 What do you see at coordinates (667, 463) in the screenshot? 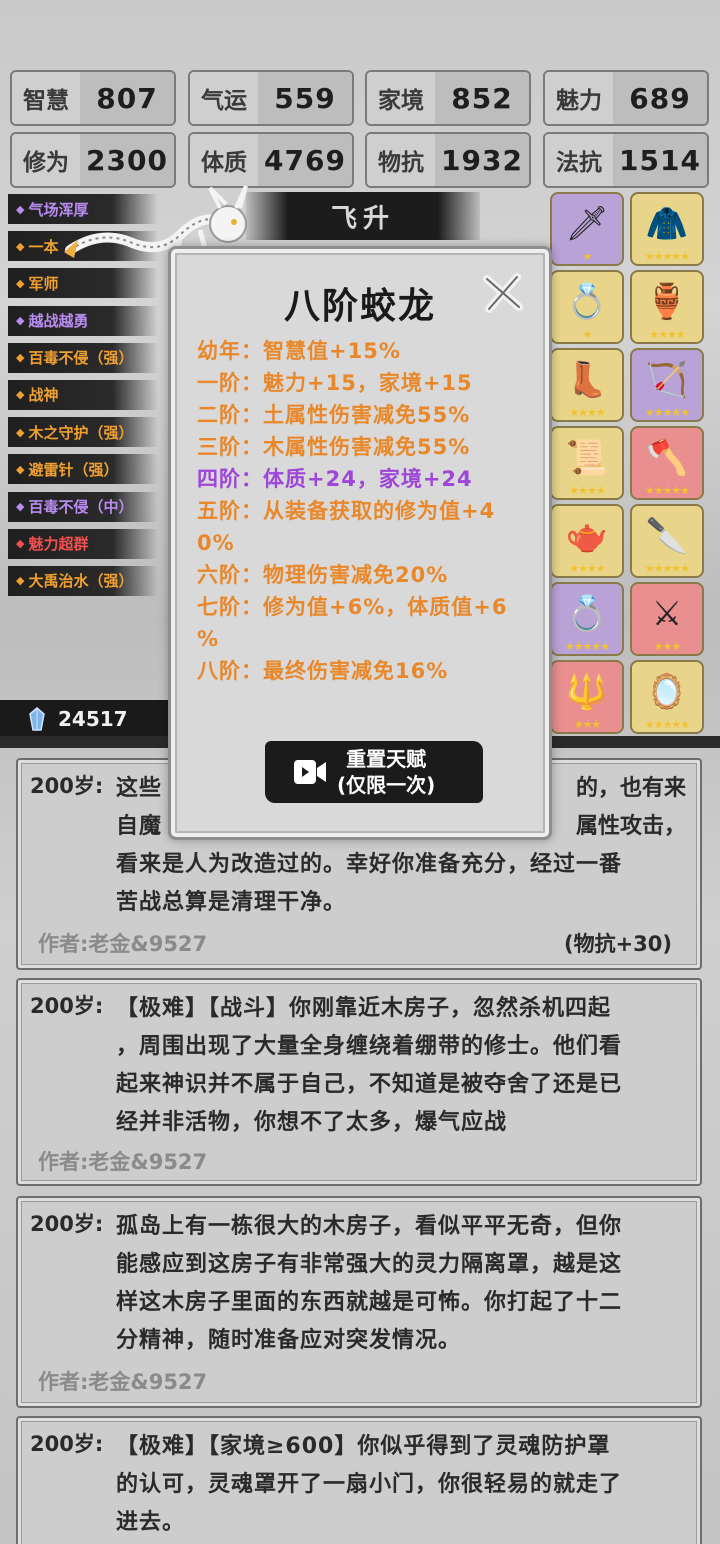
I see `equipment-slot: 🪓 ★★★★★` at bounding box center [667, 463].